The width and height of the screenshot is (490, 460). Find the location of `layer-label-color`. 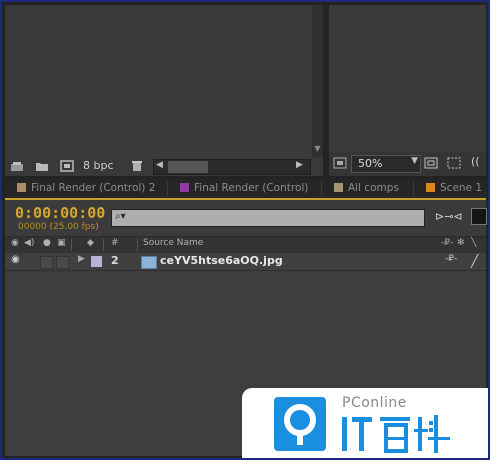

layer-label-color is located at coordinates (96, 261).